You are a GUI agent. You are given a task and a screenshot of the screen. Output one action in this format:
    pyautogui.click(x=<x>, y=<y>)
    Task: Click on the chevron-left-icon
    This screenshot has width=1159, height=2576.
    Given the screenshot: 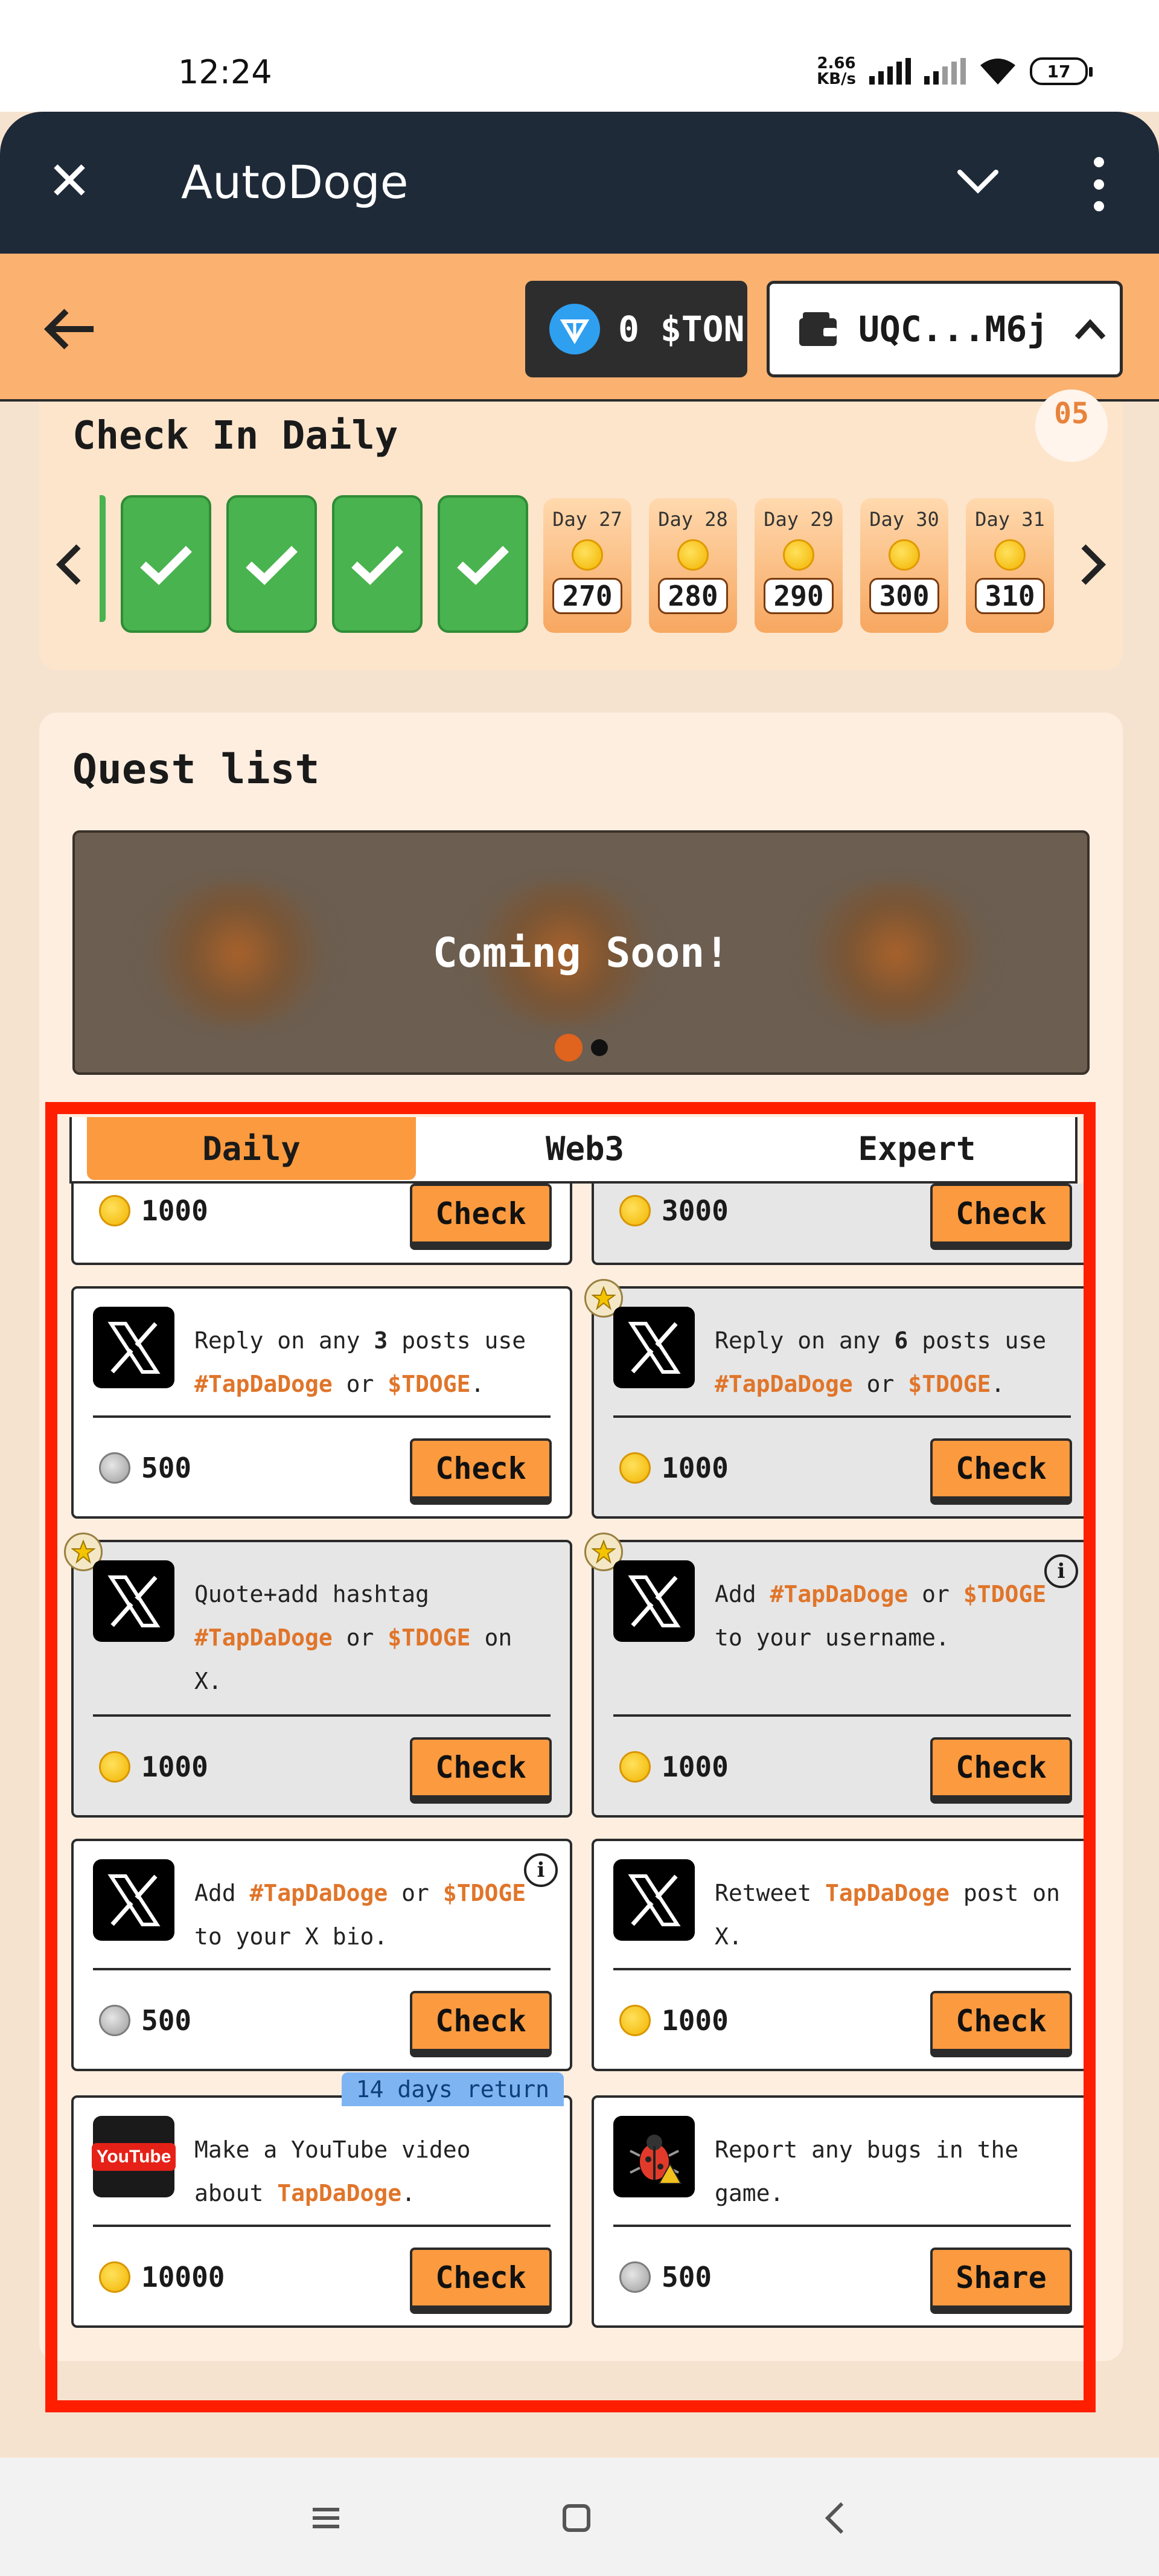 What is the action you would take?
    pyautogui.click(x=69, y=564)
    